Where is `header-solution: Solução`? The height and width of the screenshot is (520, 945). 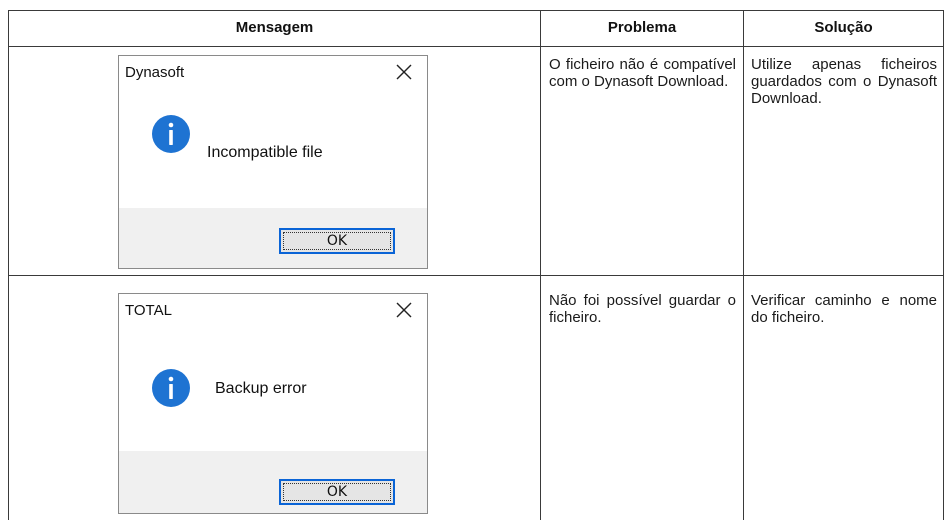 header-solution: Solução is located at coordinates (843, 27).